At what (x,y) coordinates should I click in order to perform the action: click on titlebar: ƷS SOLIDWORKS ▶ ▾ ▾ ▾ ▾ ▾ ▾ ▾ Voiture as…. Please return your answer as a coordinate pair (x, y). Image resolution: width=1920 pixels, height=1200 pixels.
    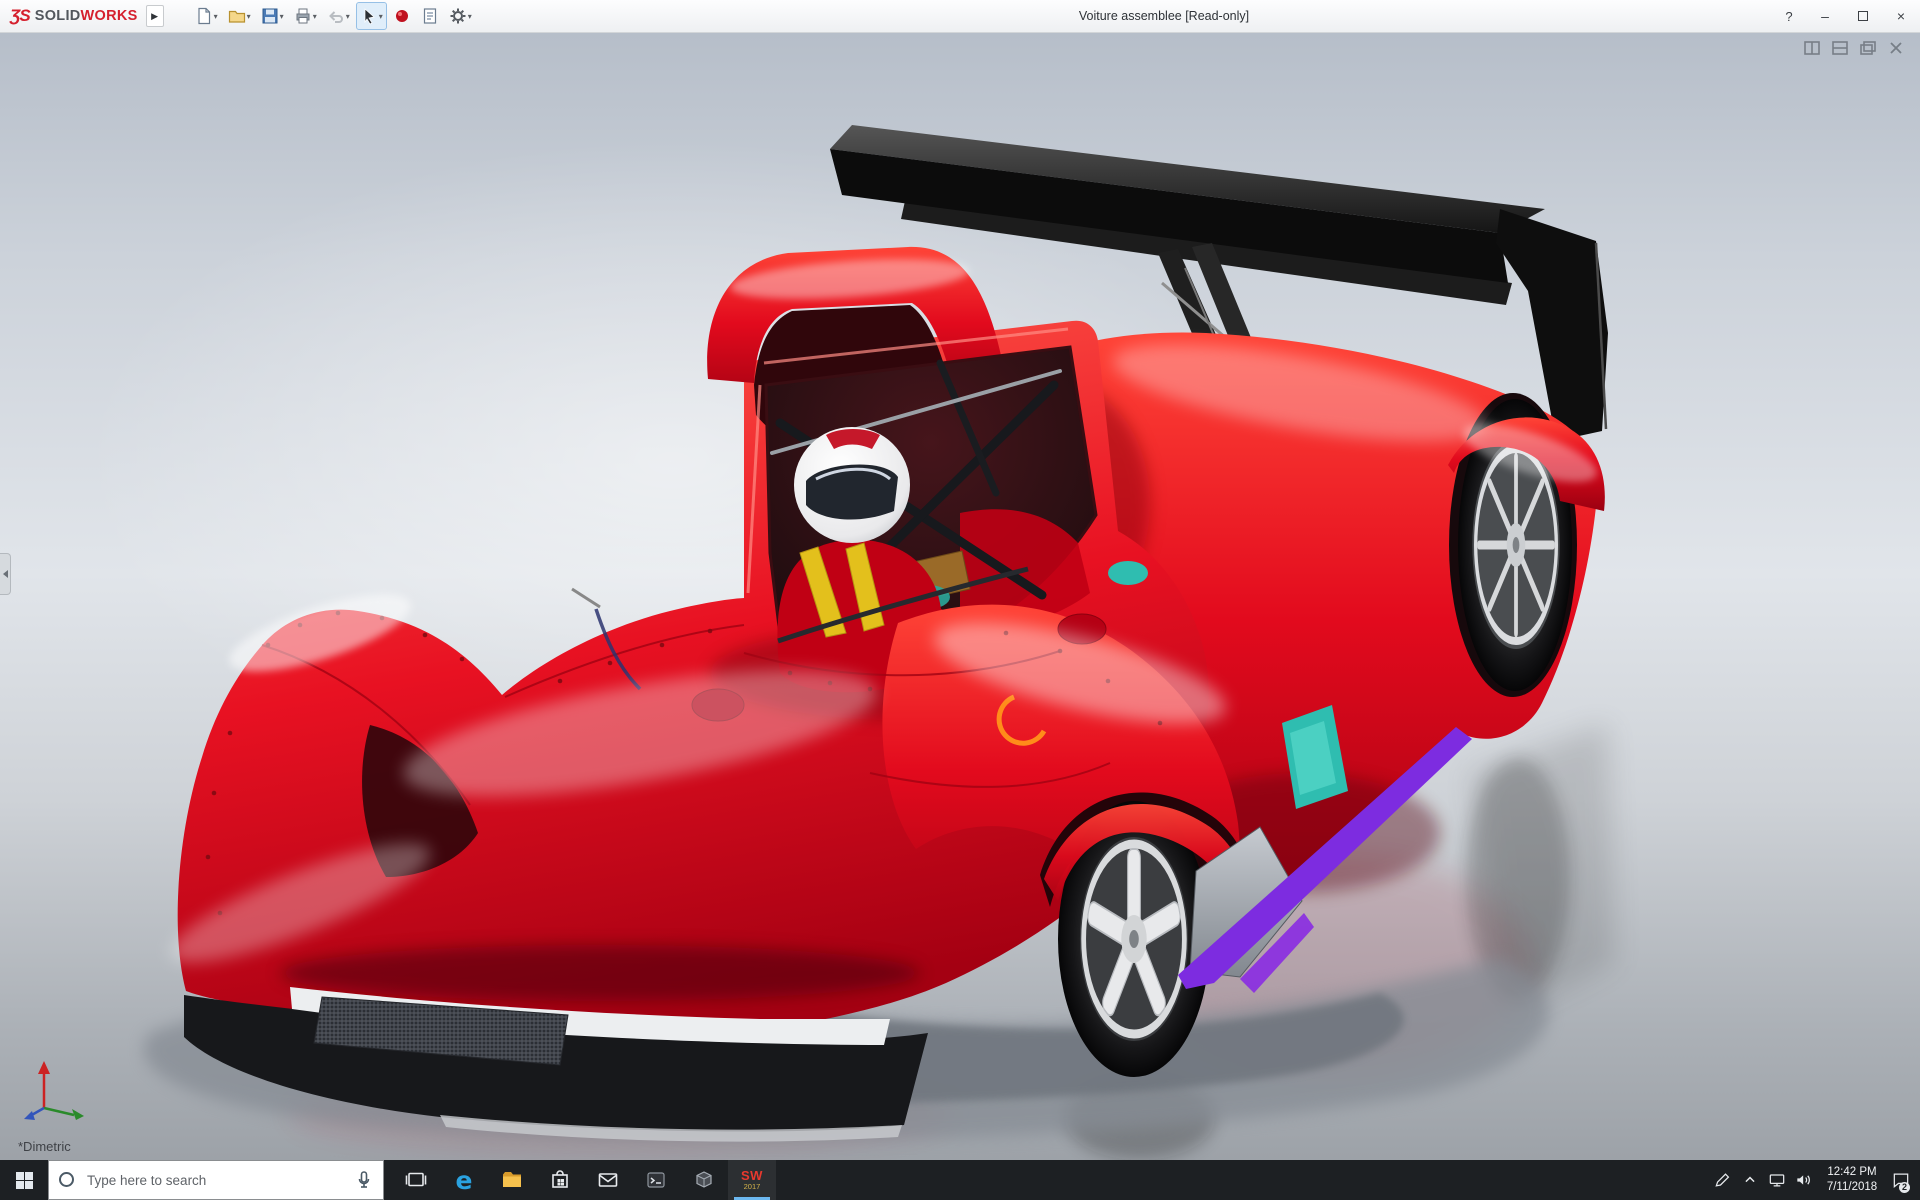
    Looking at the image, I should click on (960, 16).